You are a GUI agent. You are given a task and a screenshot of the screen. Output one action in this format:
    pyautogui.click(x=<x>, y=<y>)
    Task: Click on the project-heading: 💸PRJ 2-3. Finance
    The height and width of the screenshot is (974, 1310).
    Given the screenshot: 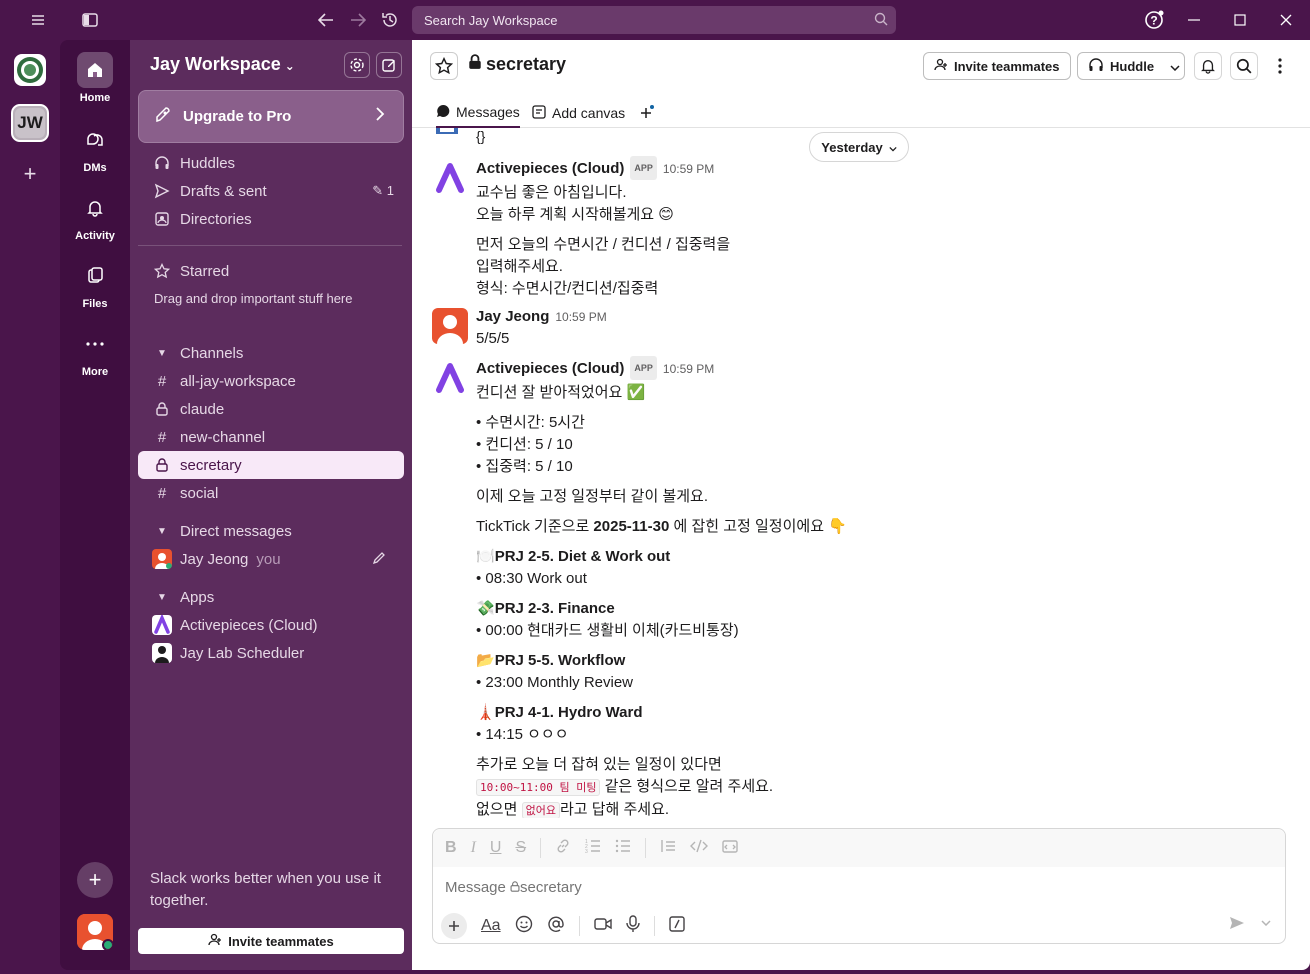 What is the action you would take?
    pyautogui.click(x=876, y=609)
    